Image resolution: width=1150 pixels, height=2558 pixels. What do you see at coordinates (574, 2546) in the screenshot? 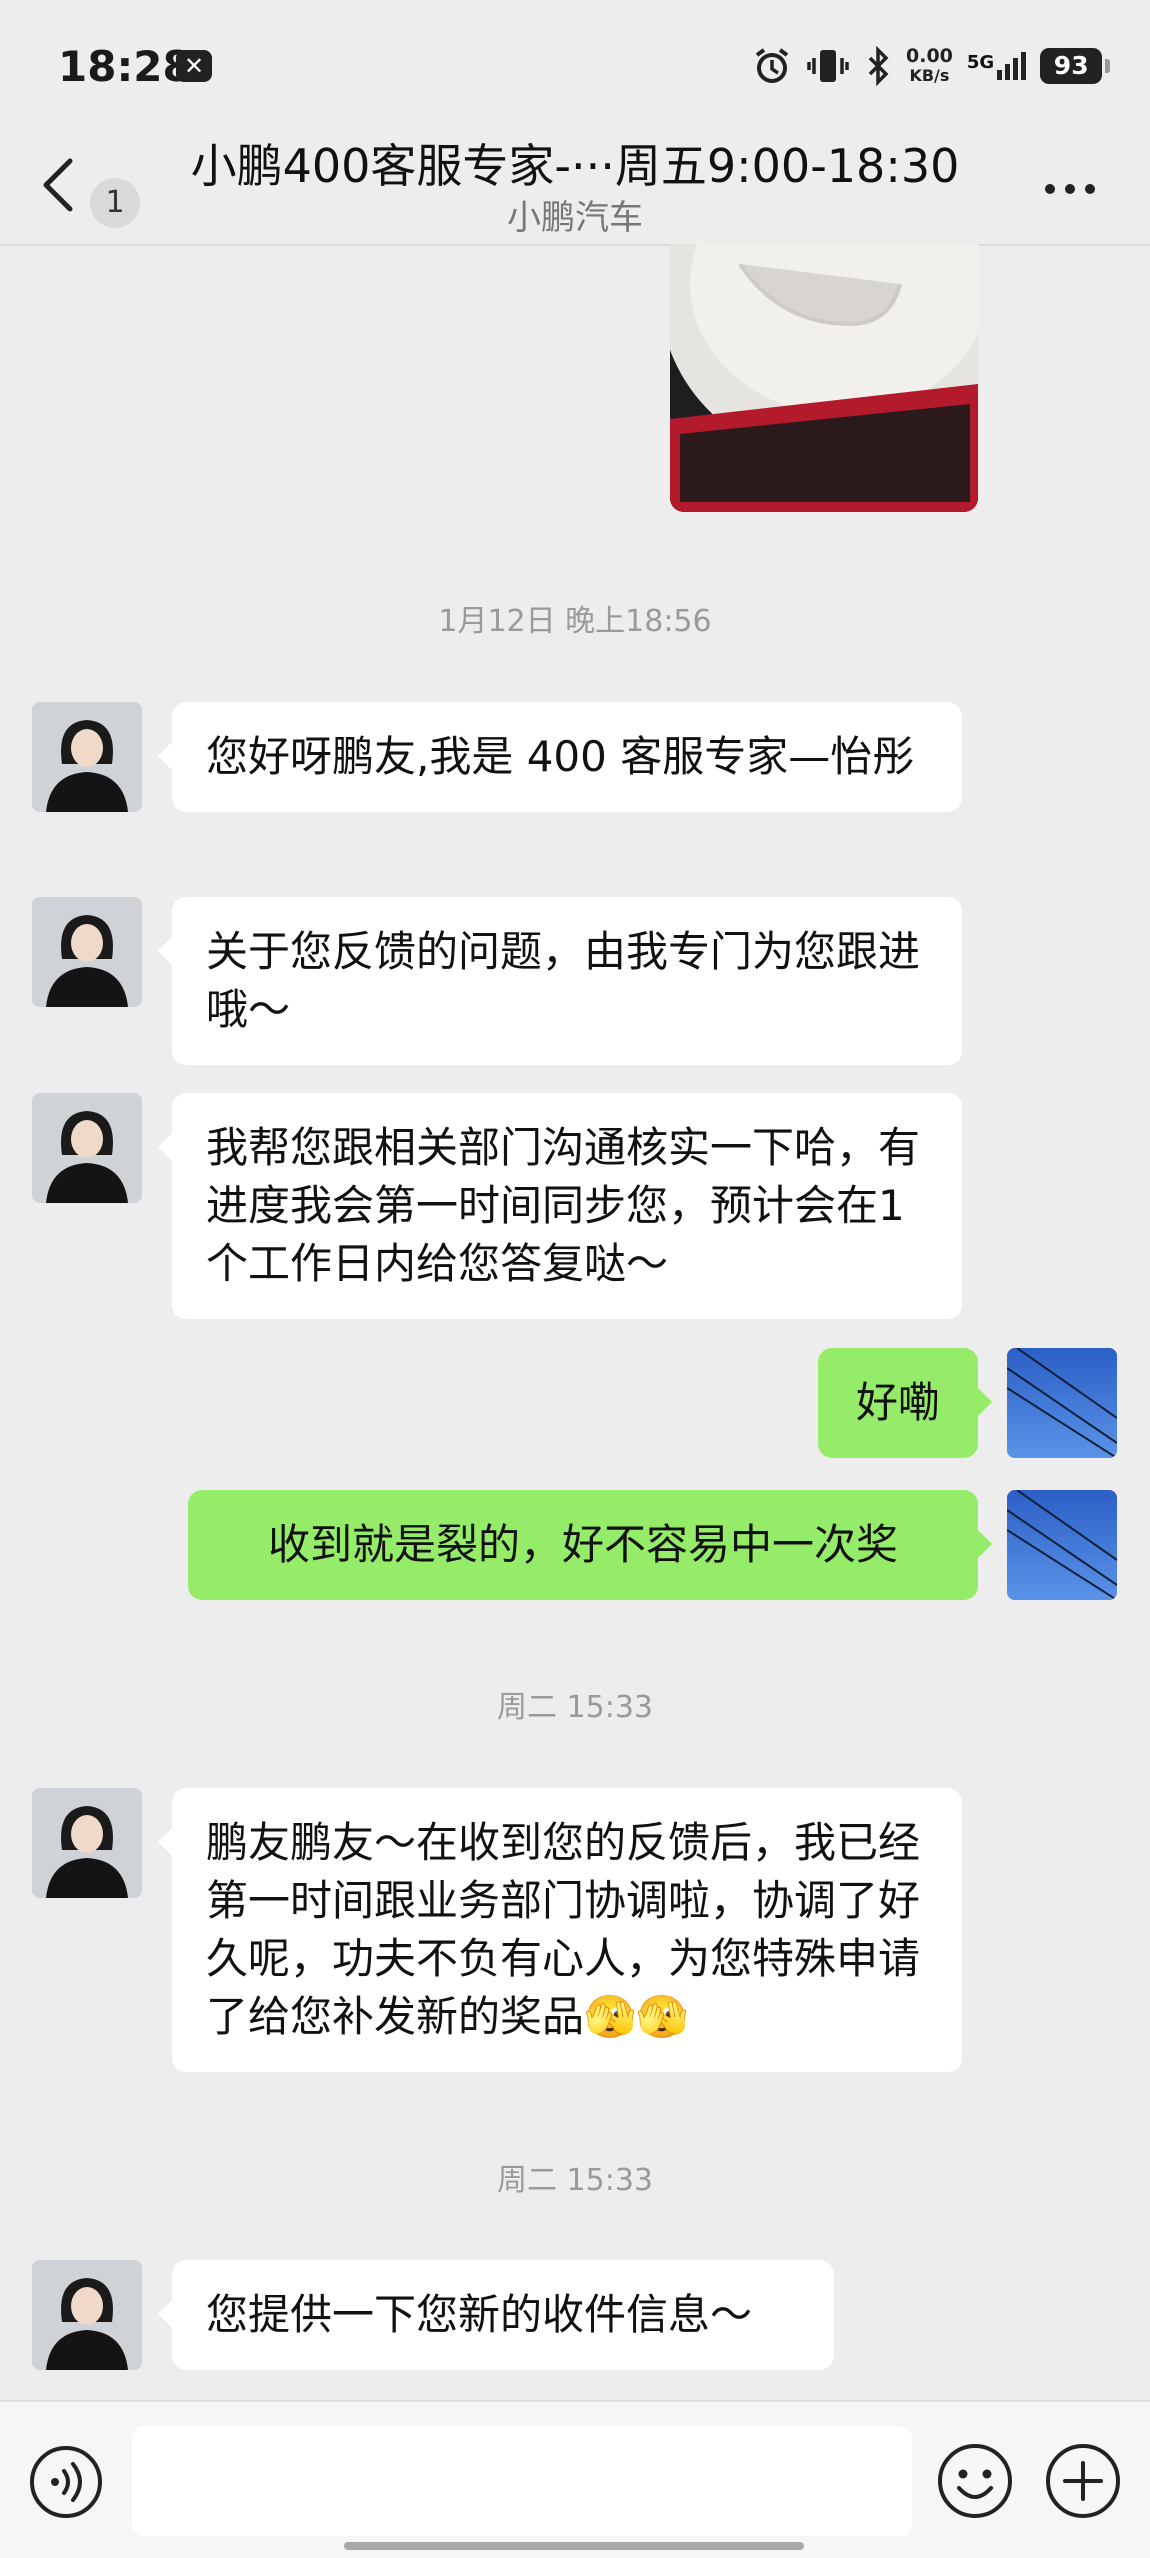
I see `home-indicator` at bounding box center [574, 2546].